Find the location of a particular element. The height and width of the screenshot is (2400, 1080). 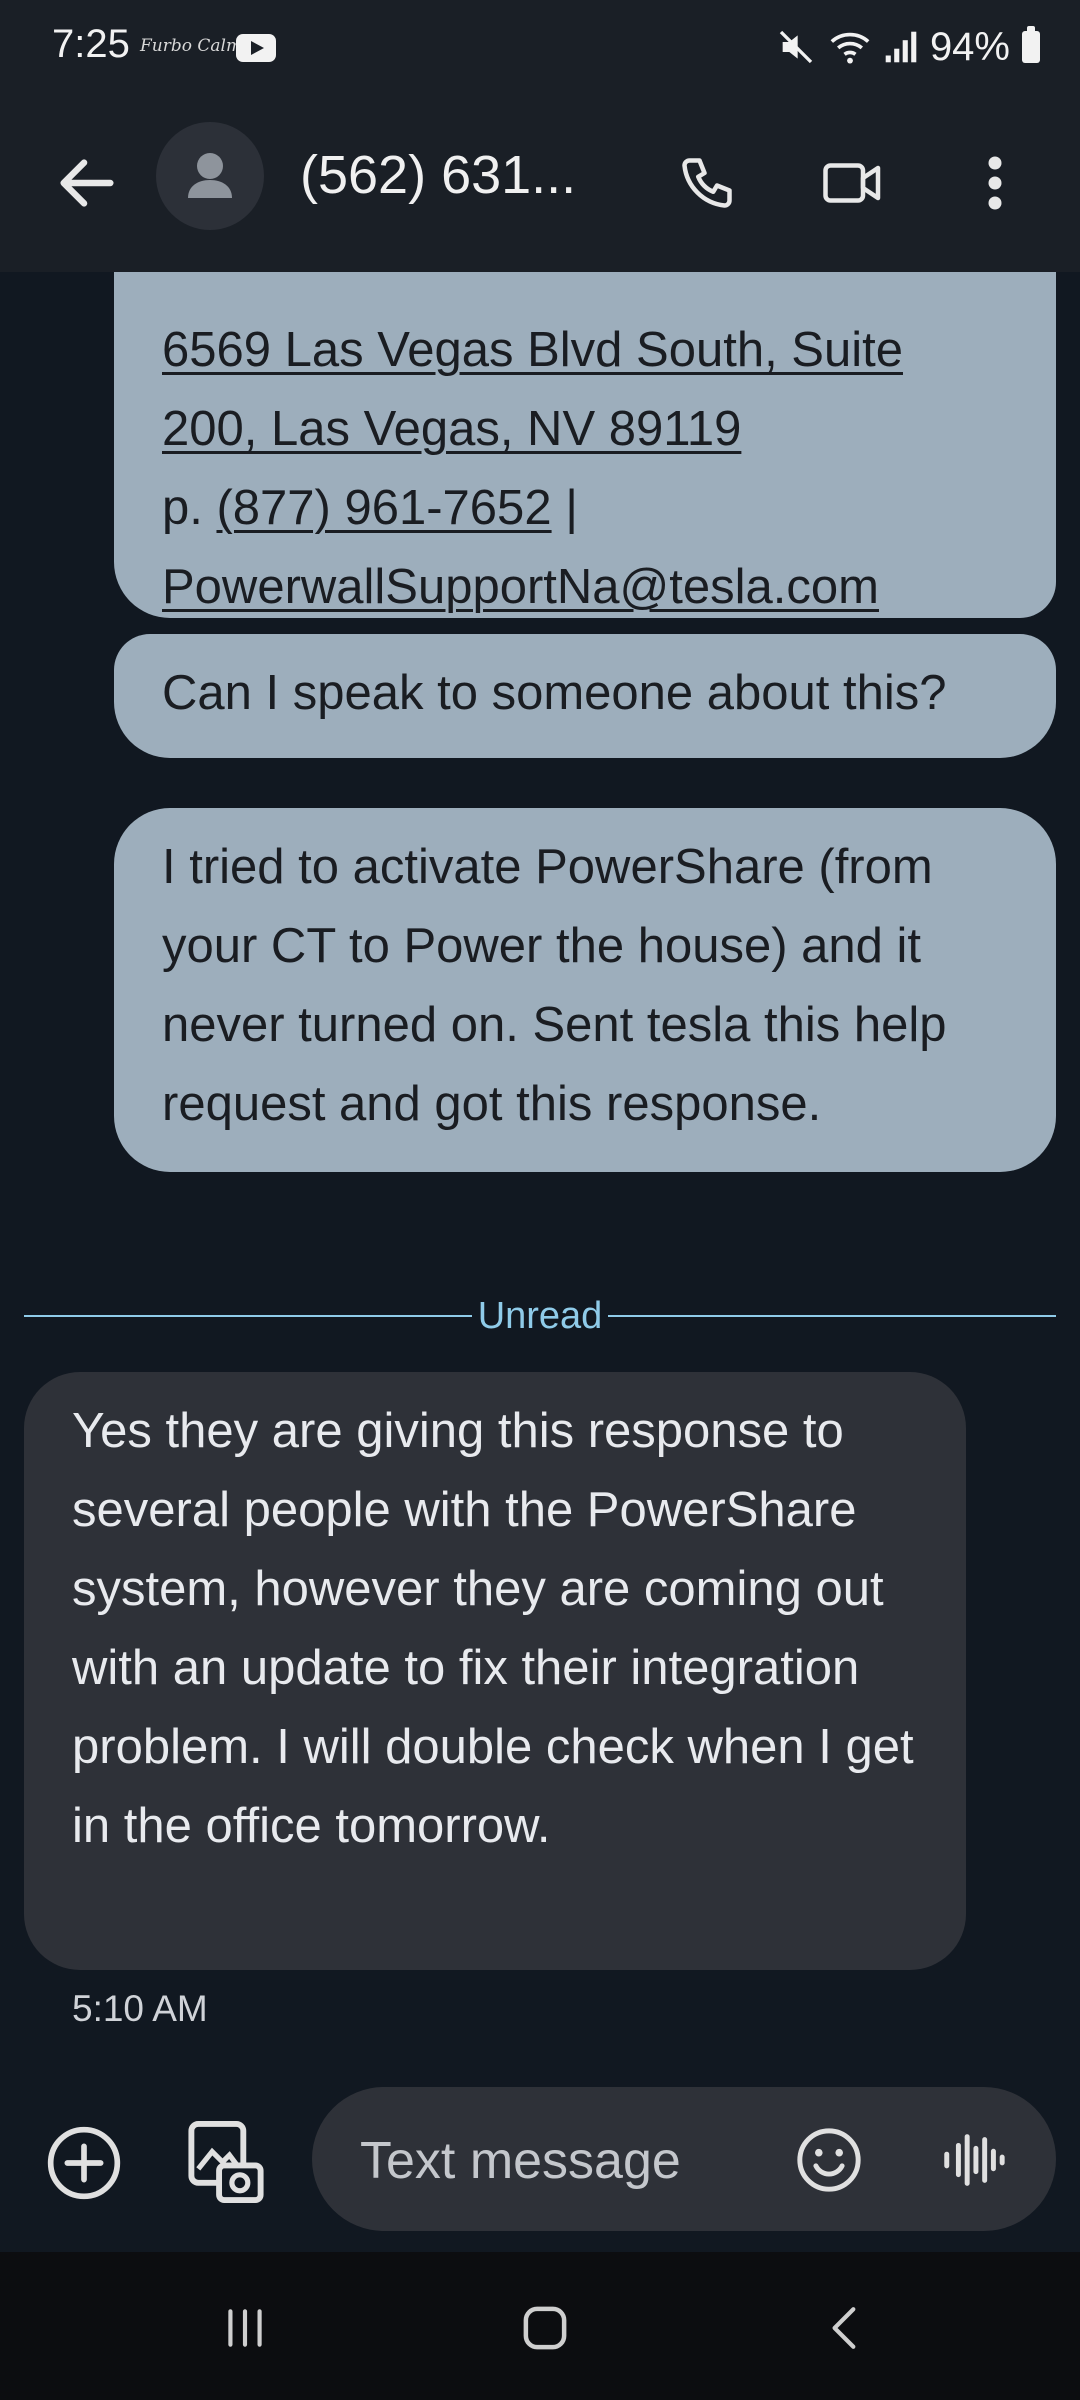

signal-icon is located at coordinates (901, 47).